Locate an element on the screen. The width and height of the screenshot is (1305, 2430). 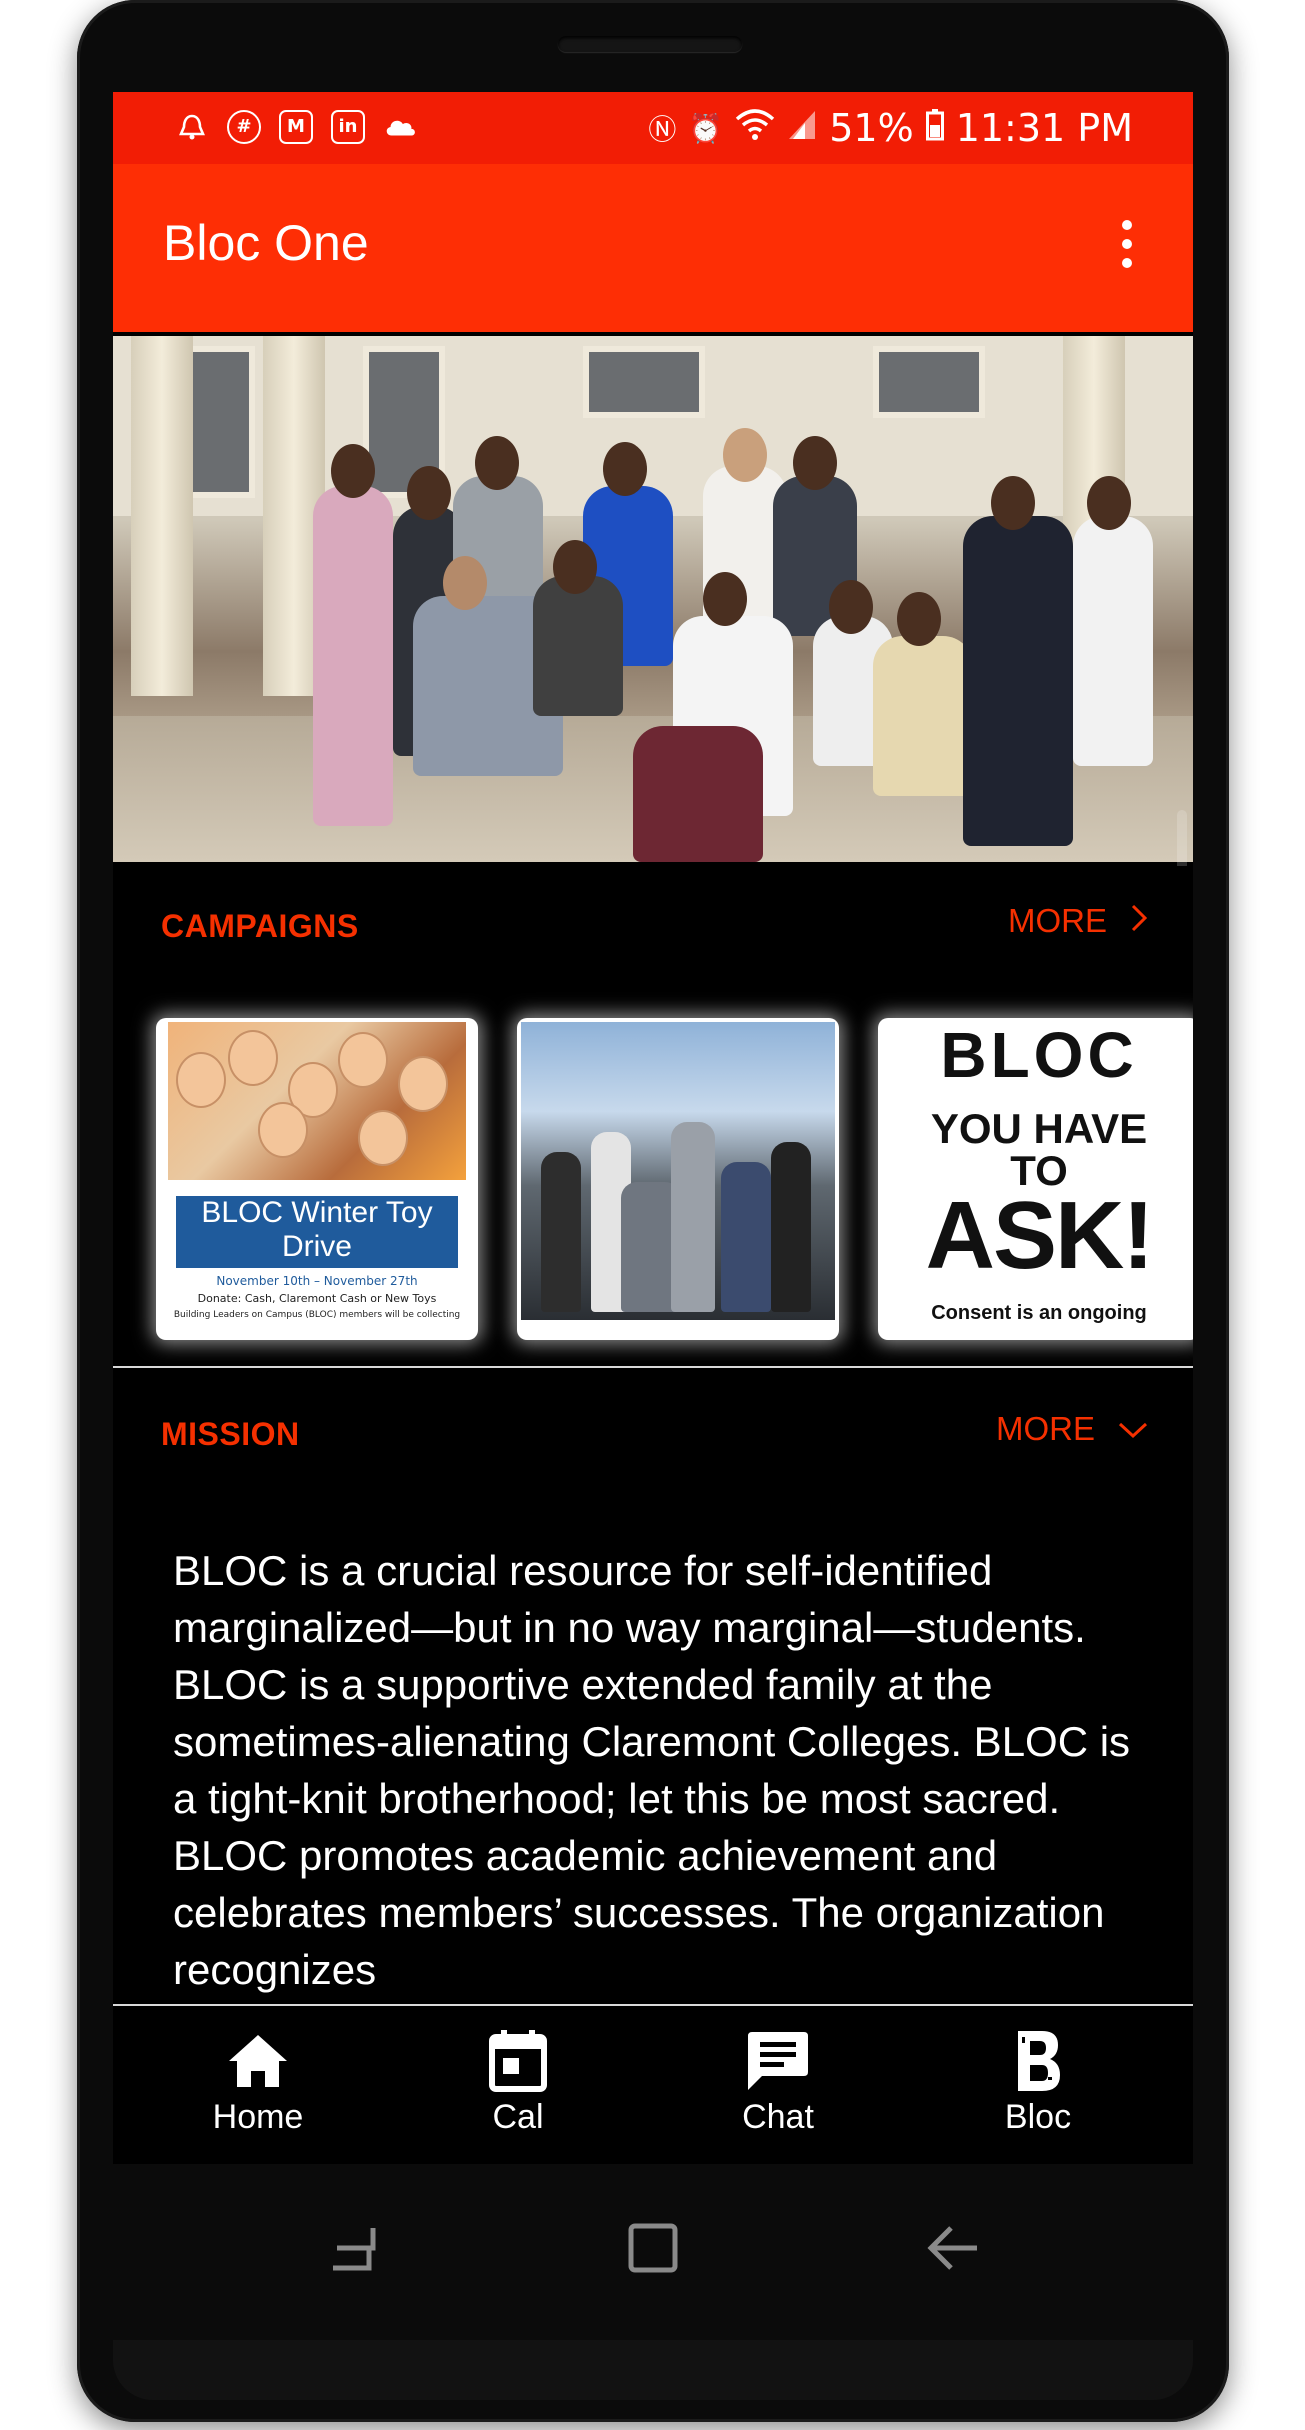
nav-bloc: Bloc is located at coordinates (1038, 2081).